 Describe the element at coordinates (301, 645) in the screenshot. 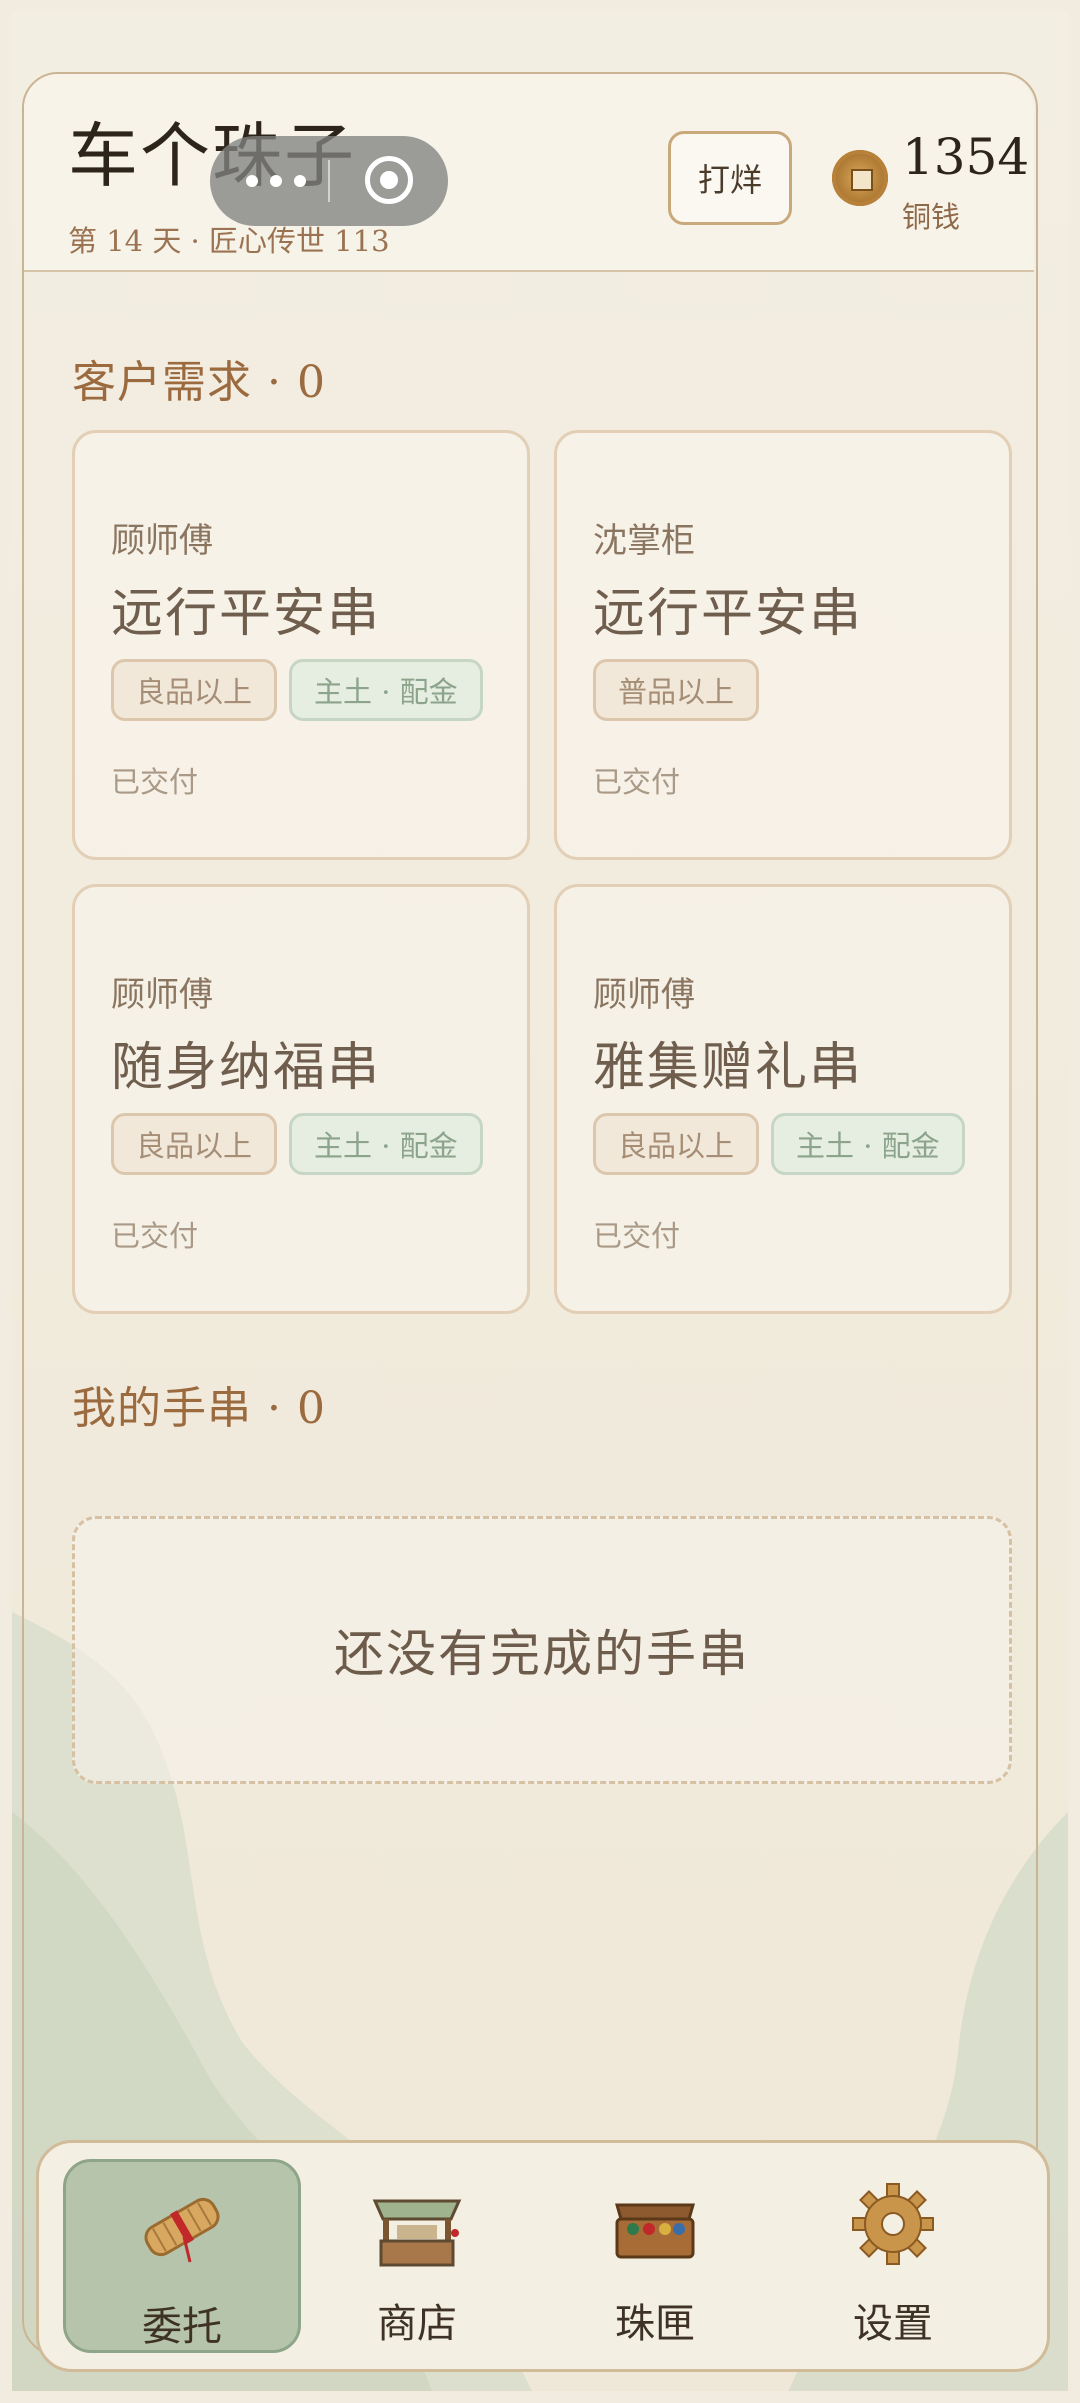

I see `request-card: 顾师傅 远行平安串 良品以上 主土 · 配金 已交付` at that location.